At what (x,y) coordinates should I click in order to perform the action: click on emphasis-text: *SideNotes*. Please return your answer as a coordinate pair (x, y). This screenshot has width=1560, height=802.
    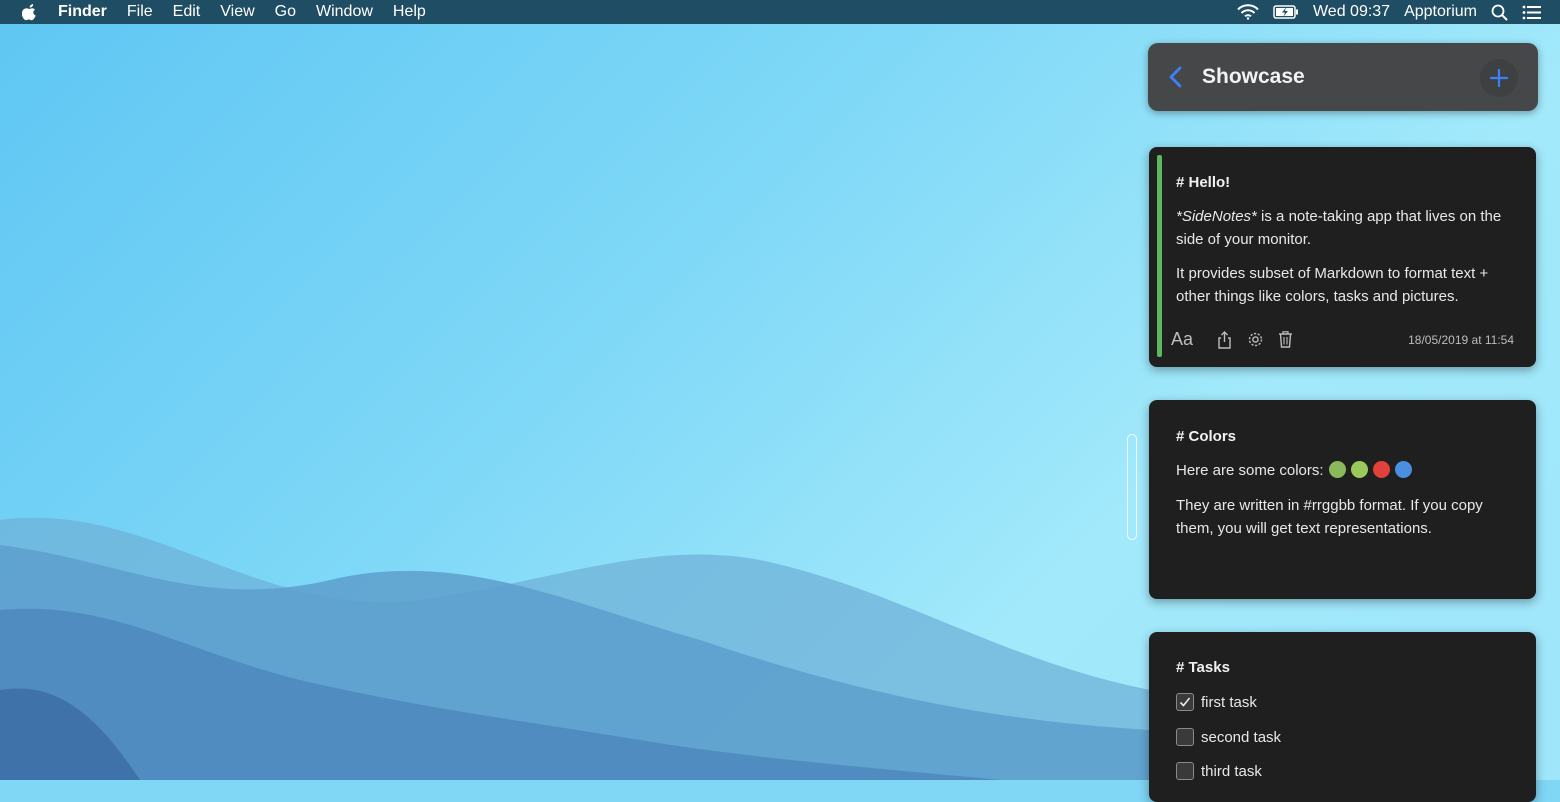
    Looking at the image, I should click on (1216, 216).